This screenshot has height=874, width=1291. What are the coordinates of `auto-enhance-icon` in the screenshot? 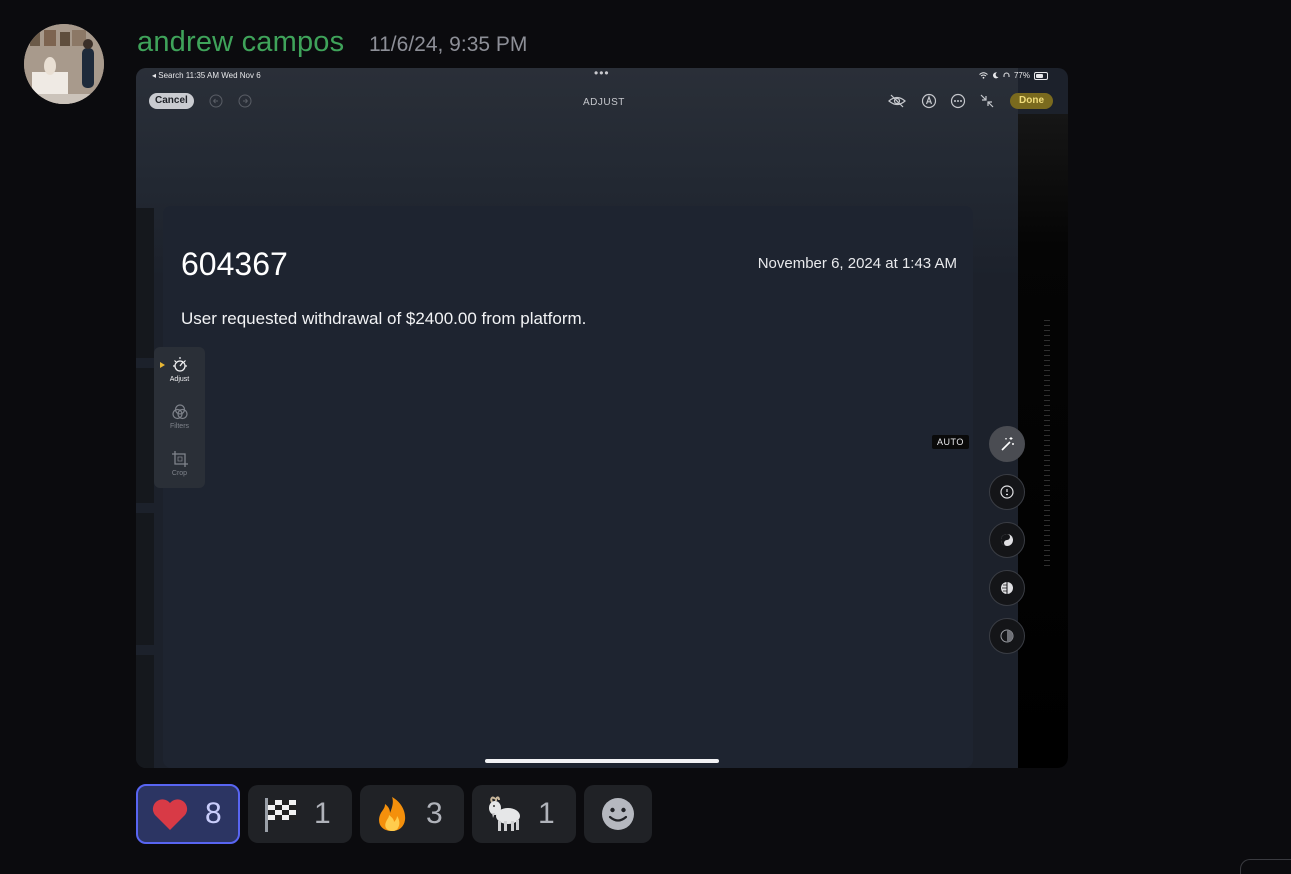 It's located at (1007, 444).